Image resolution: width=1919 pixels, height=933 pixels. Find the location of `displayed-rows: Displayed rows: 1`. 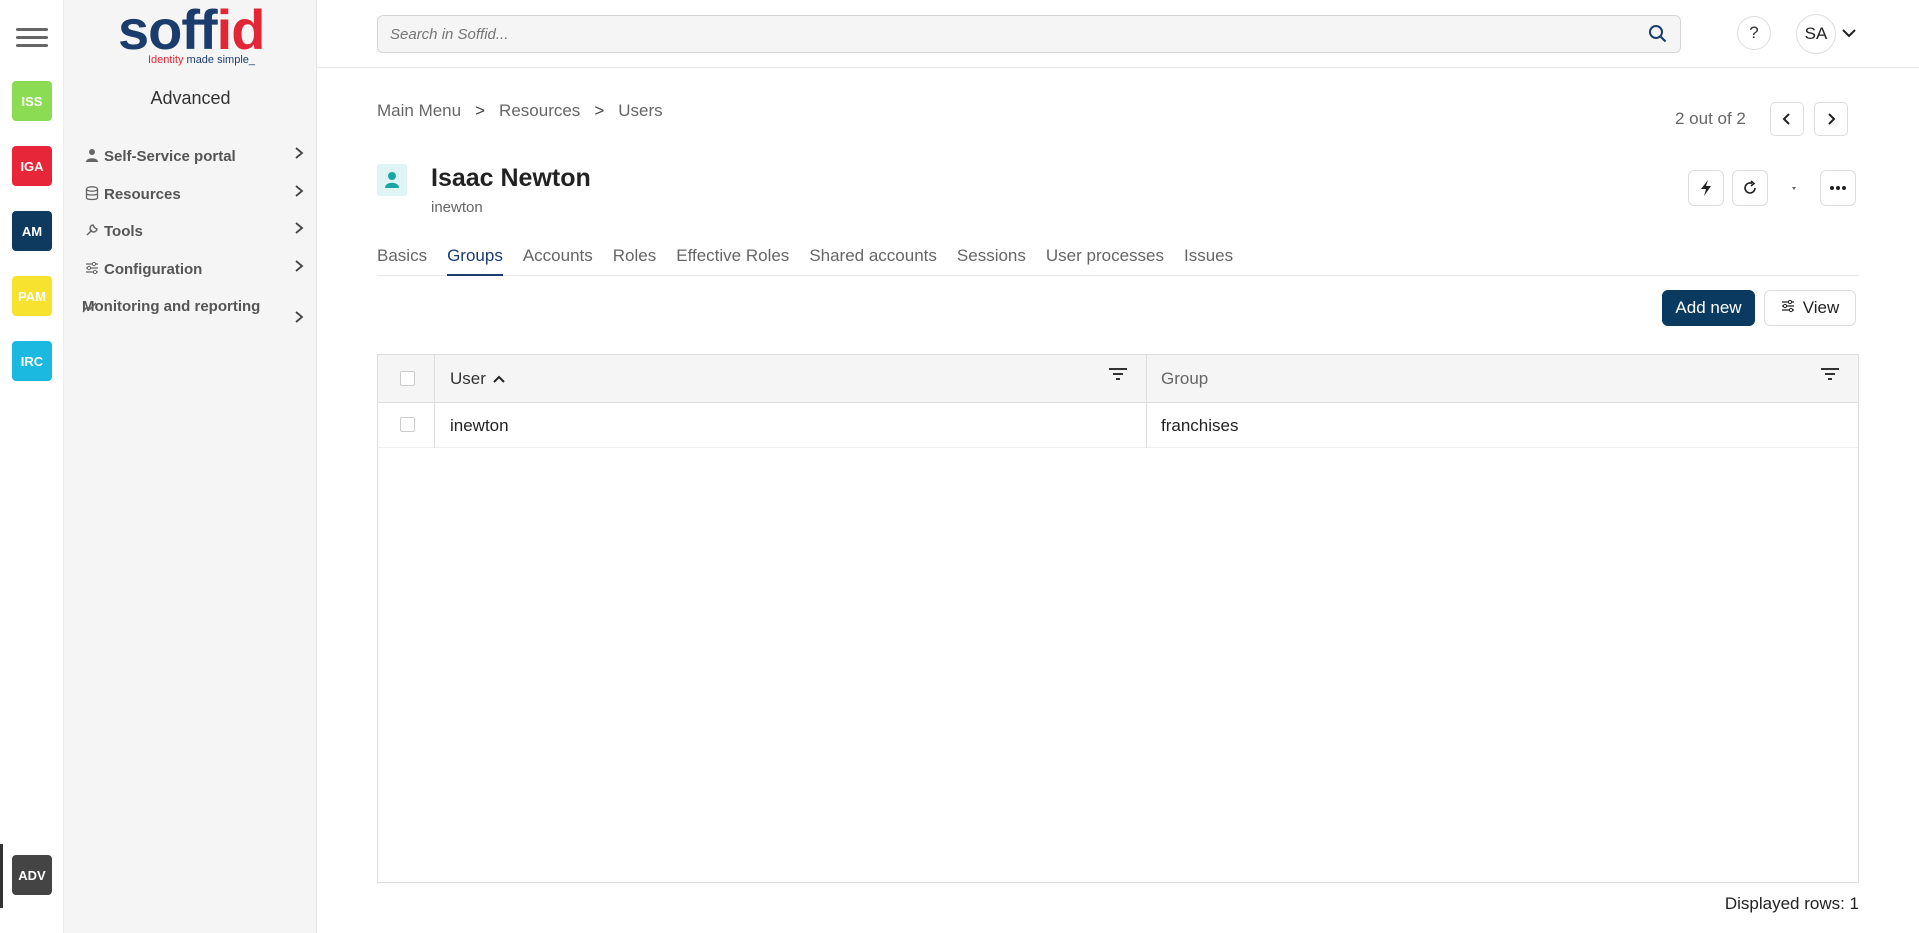

displayed-rows: Displayed rows: 1 is located at coordinates (1791, 903).